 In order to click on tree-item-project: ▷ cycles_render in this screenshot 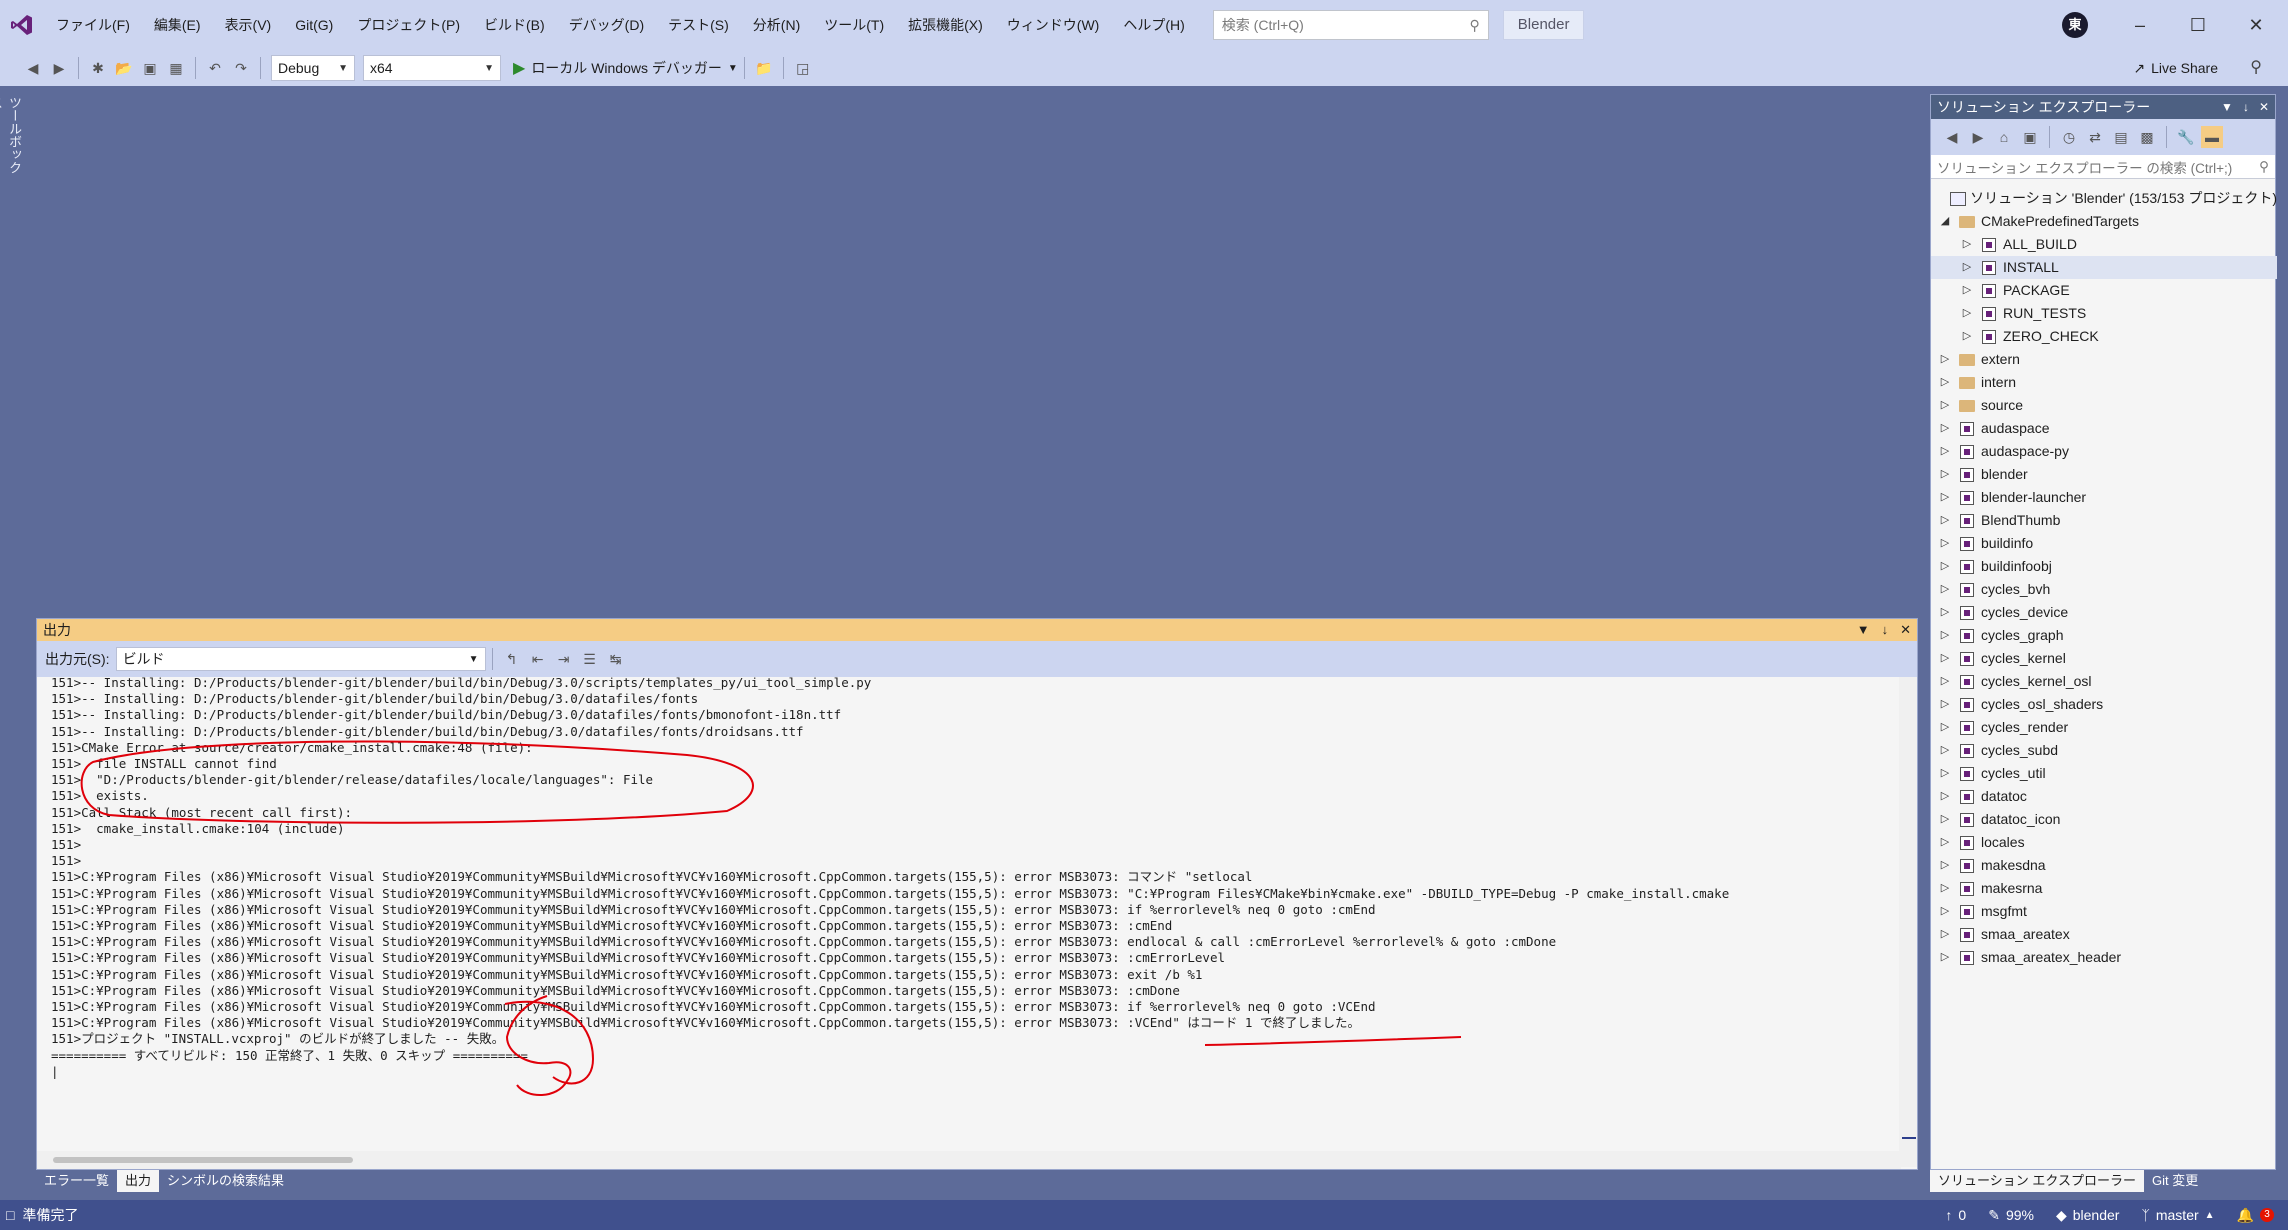, I will do `click(2104, 727)`.